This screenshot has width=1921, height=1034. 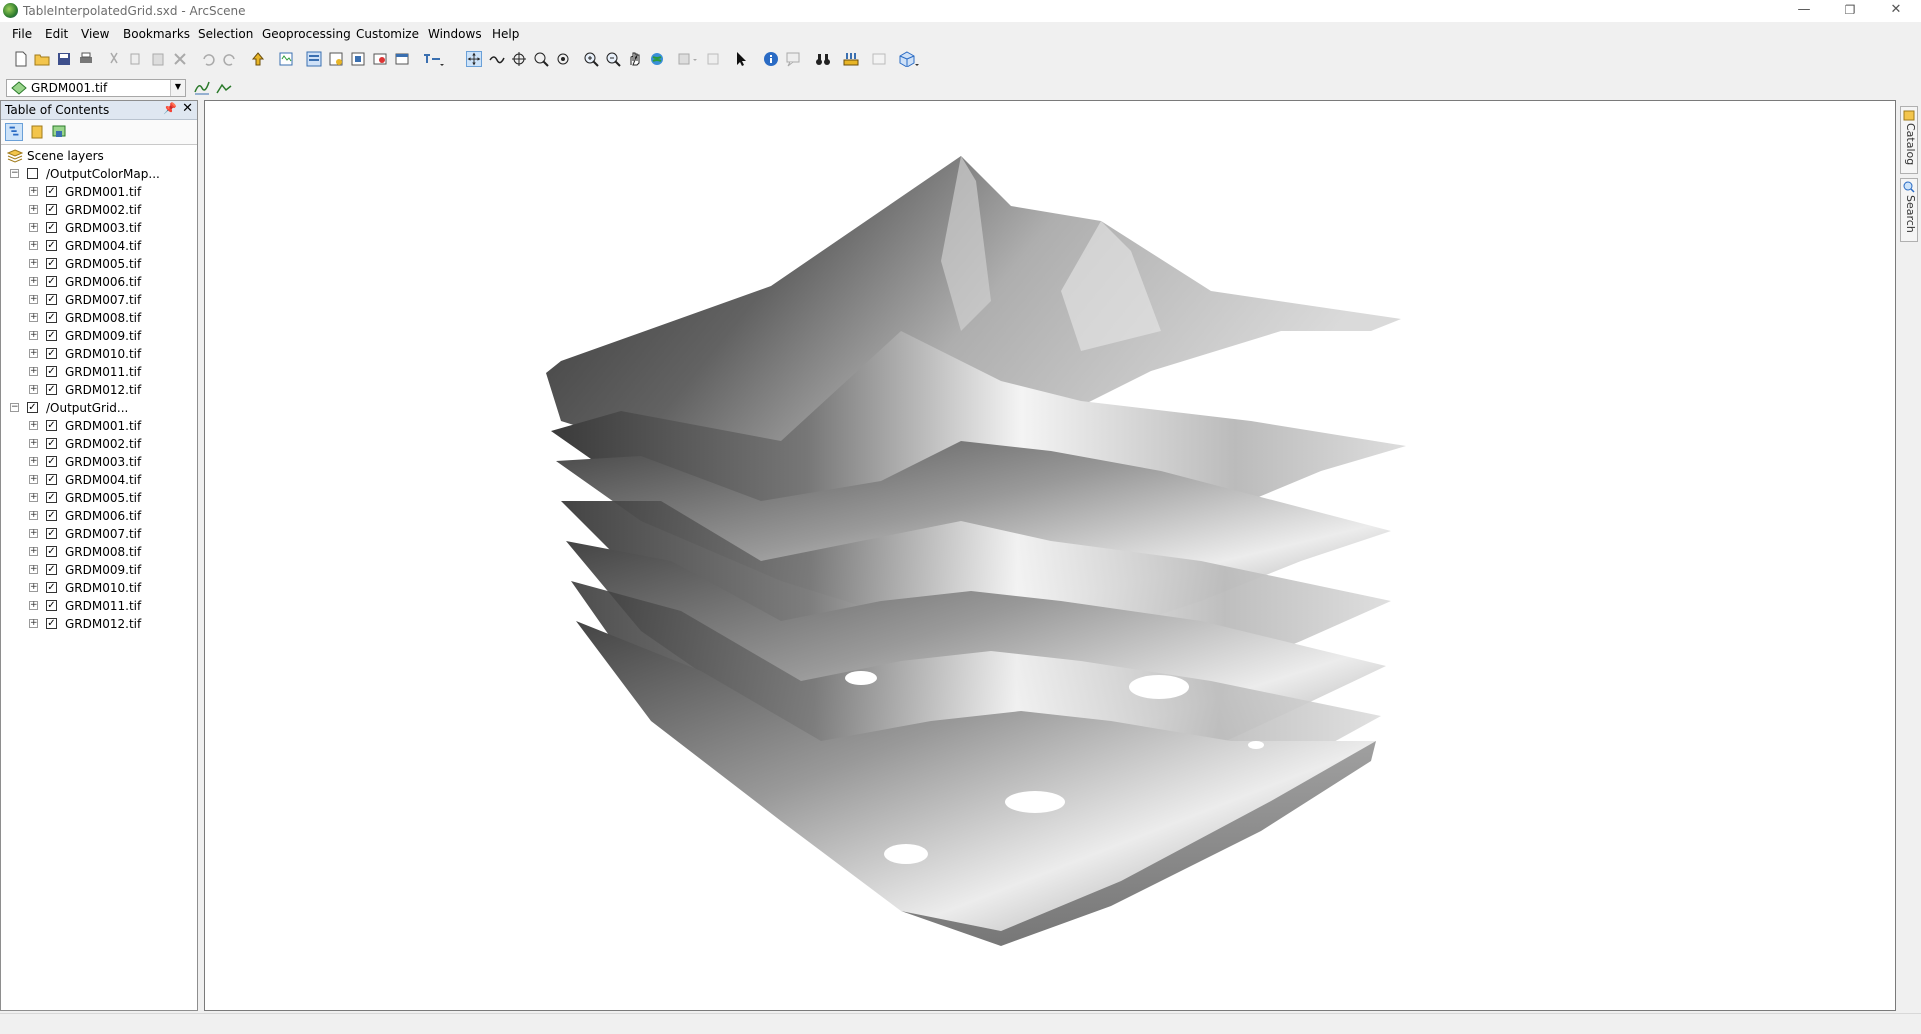 What do you see at coordinates (657, 59) in the screenshot?
I see `full-extent-icon` at bounding box center [657, 59].